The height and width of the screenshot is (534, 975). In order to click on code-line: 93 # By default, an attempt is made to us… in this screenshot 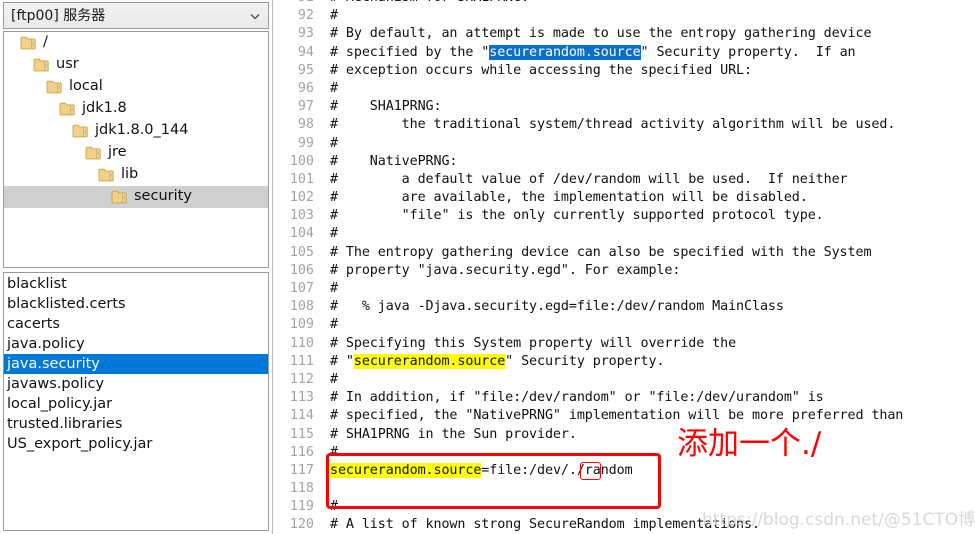, I will do `click(623, 34)`.